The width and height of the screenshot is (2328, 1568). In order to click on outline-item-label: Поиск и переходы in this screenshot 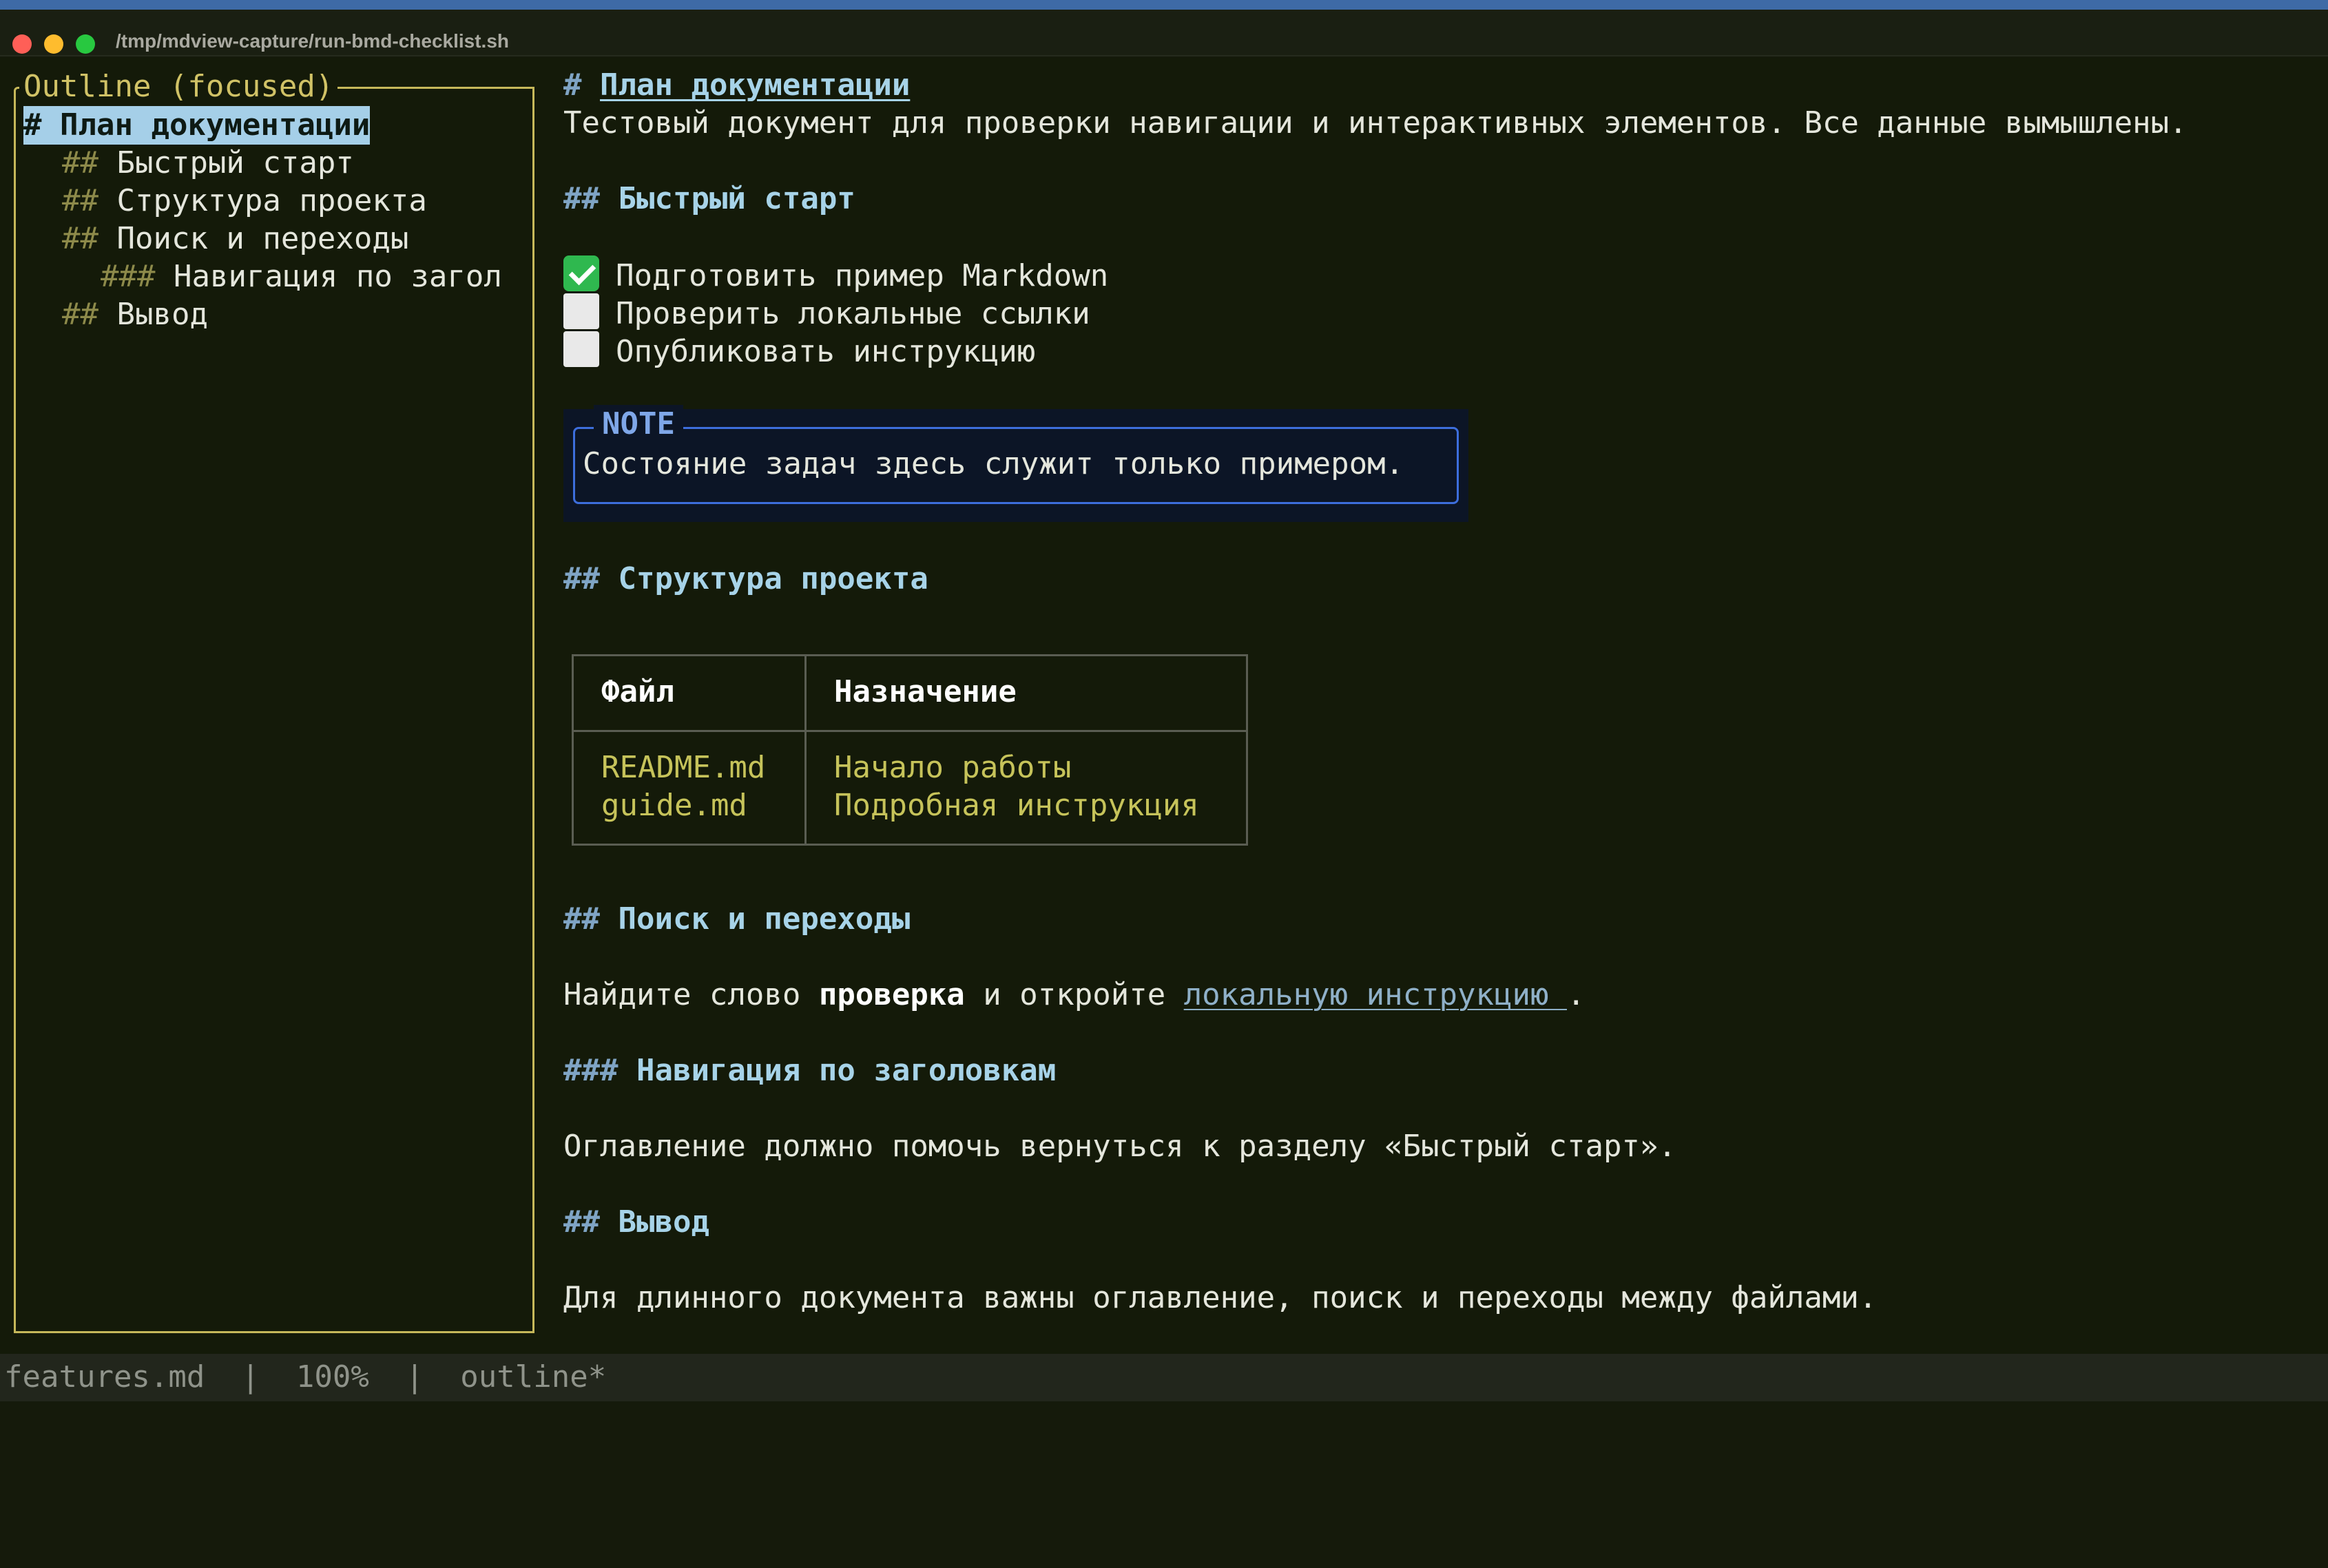, I will do `click(262, 238)`.